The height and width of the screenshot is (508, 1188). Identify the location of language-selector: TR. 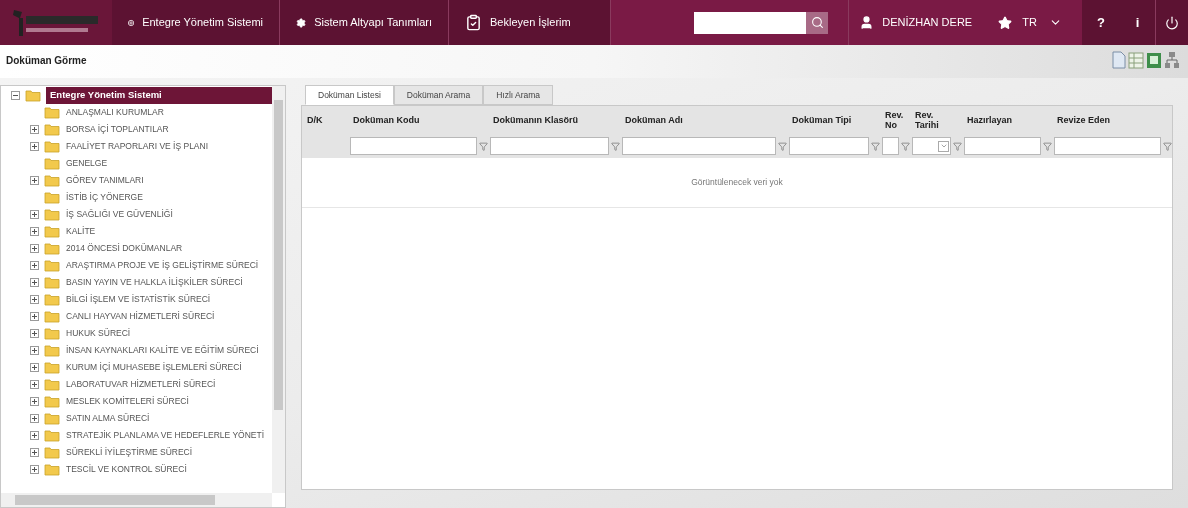
(1042, 22).